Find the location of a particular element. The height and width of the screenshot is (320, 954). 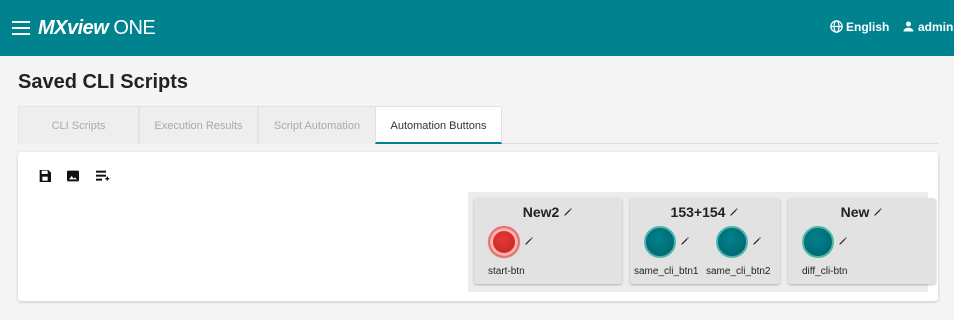

user-name: admin is located at coordinates (936, 26).